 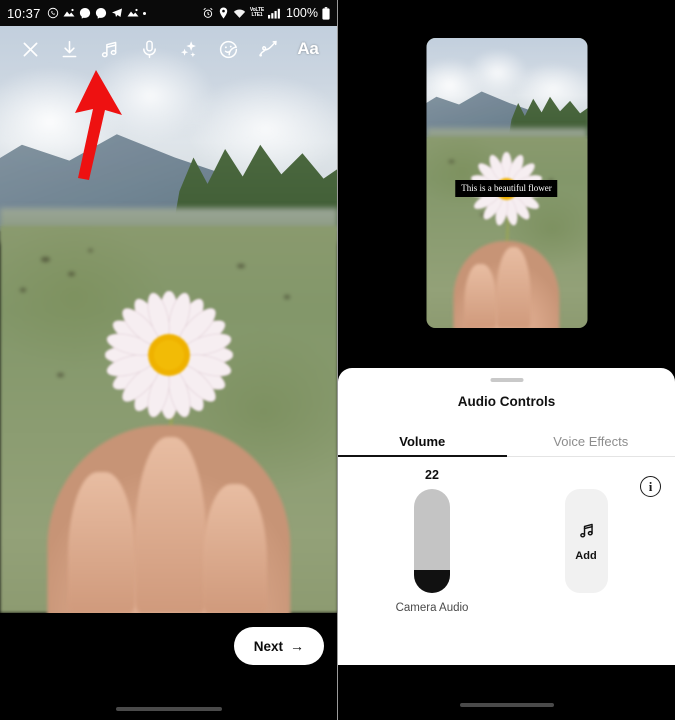 I want to click on text-icon: Aa, so click(x=308, y=49).